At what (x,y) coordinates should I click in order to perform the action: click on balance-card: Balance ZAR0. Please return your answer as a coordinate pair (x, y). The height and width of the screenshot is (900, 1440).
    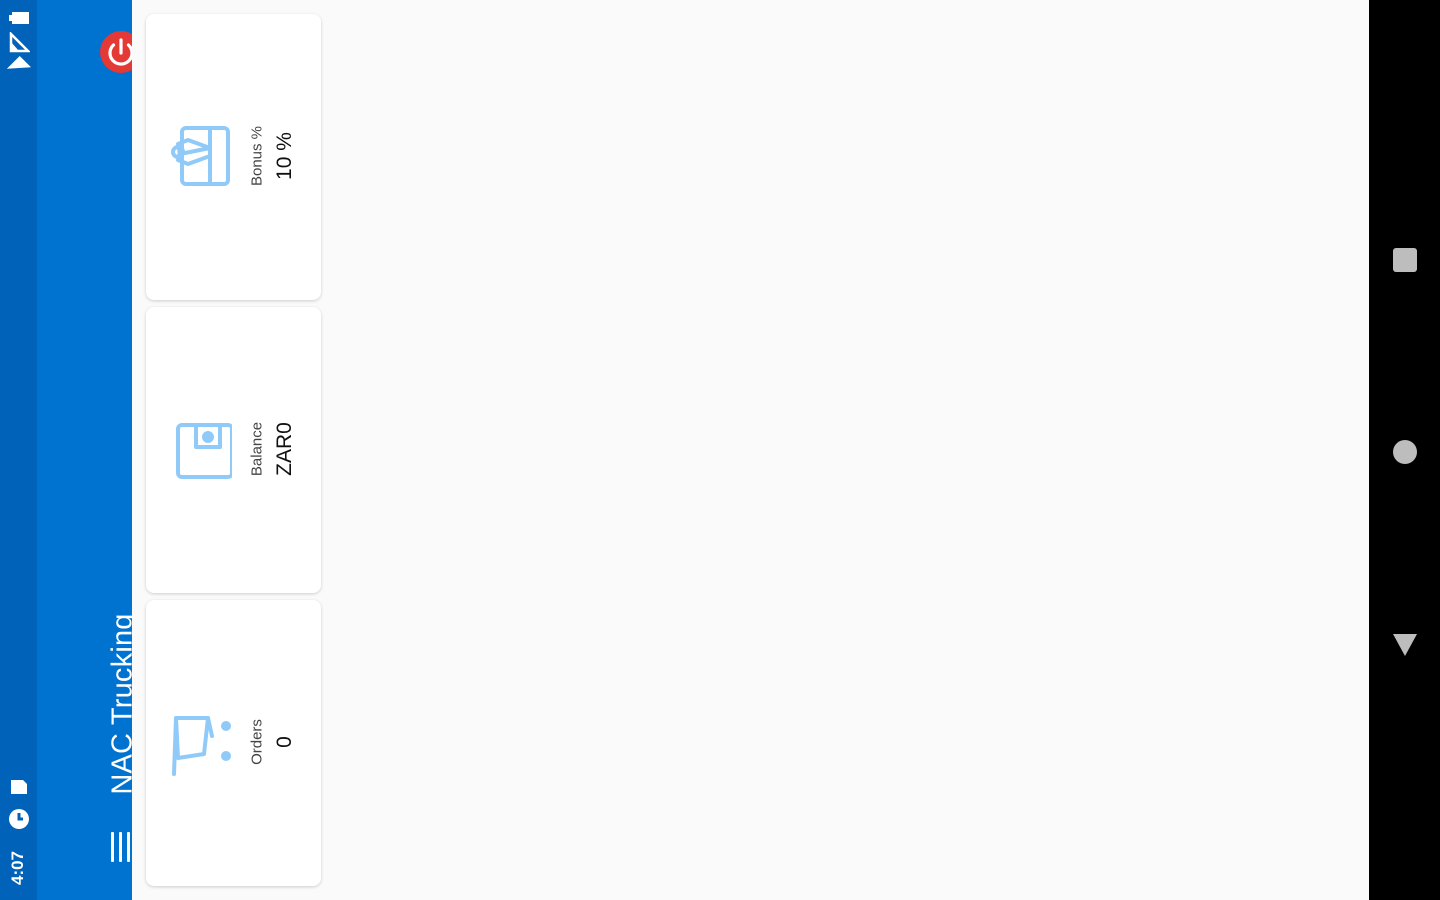
    Looking at the image, I should click on (233, 450).